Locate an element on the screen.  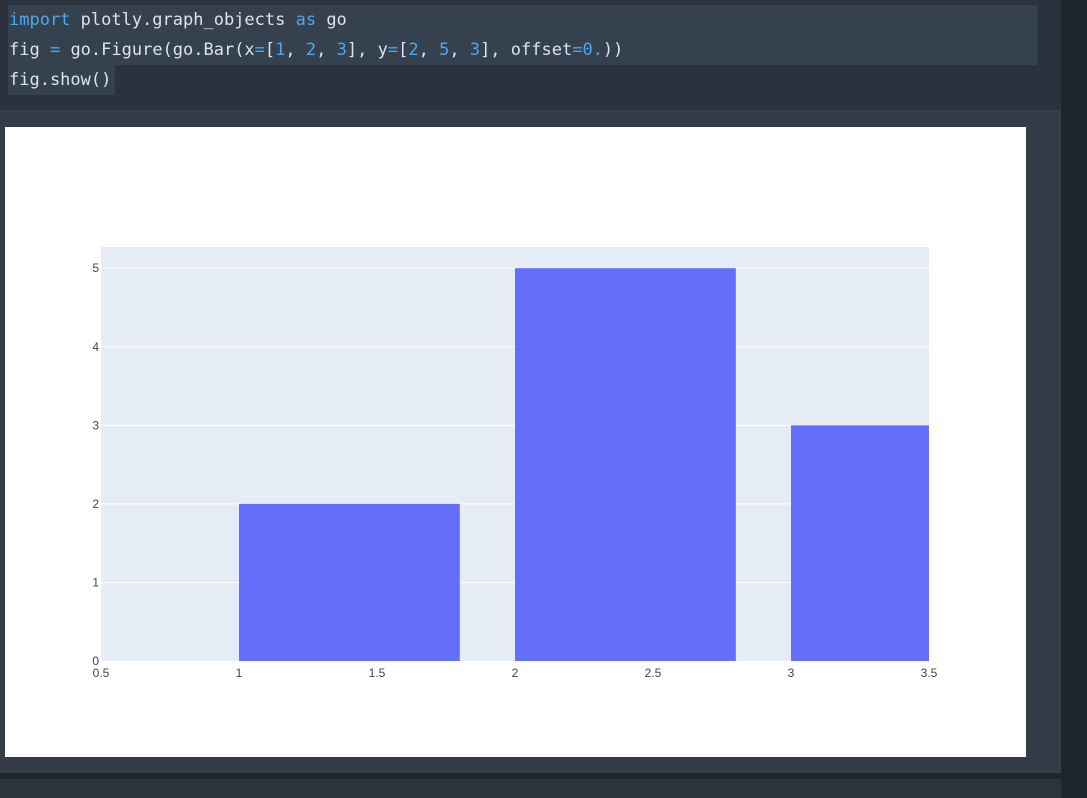
x-tick-label-0: 0.5 is located at coordinates (101, 673).